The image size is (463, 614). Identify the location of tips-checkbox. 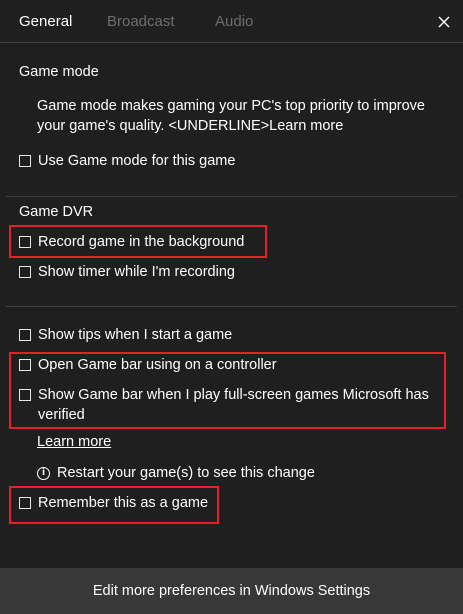
(25, 335).